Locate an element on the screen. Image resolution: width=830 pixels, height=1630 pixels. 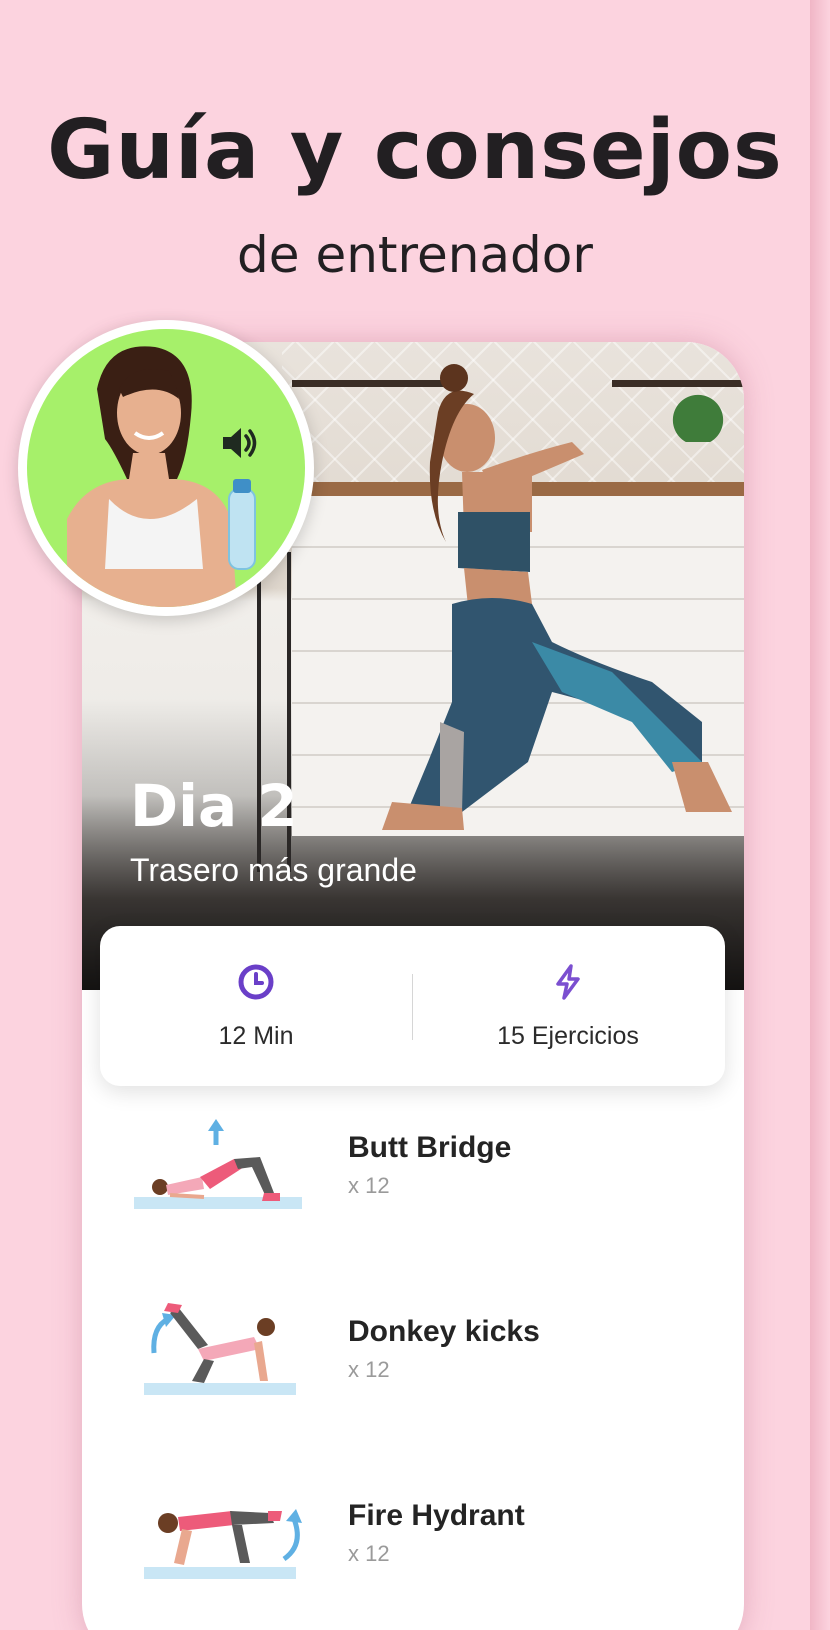
day-title: Dia 2 is located at coordinates (214, 806).